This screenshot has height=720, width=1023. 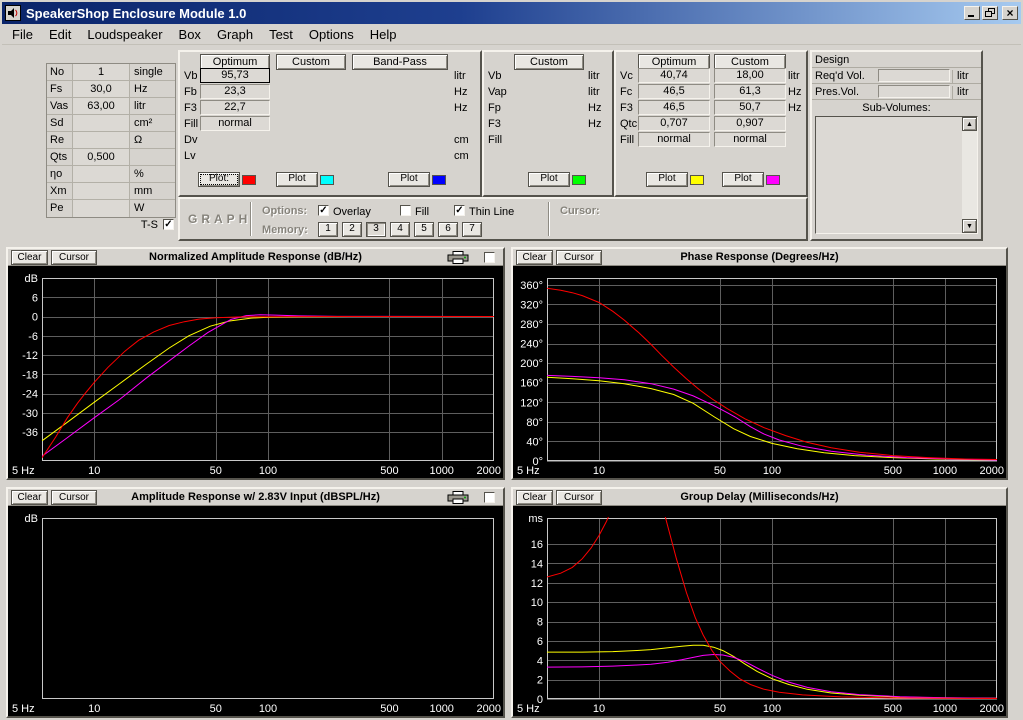 I want to click on closed-custom-value: 50,7, so click(x=750, y=107).